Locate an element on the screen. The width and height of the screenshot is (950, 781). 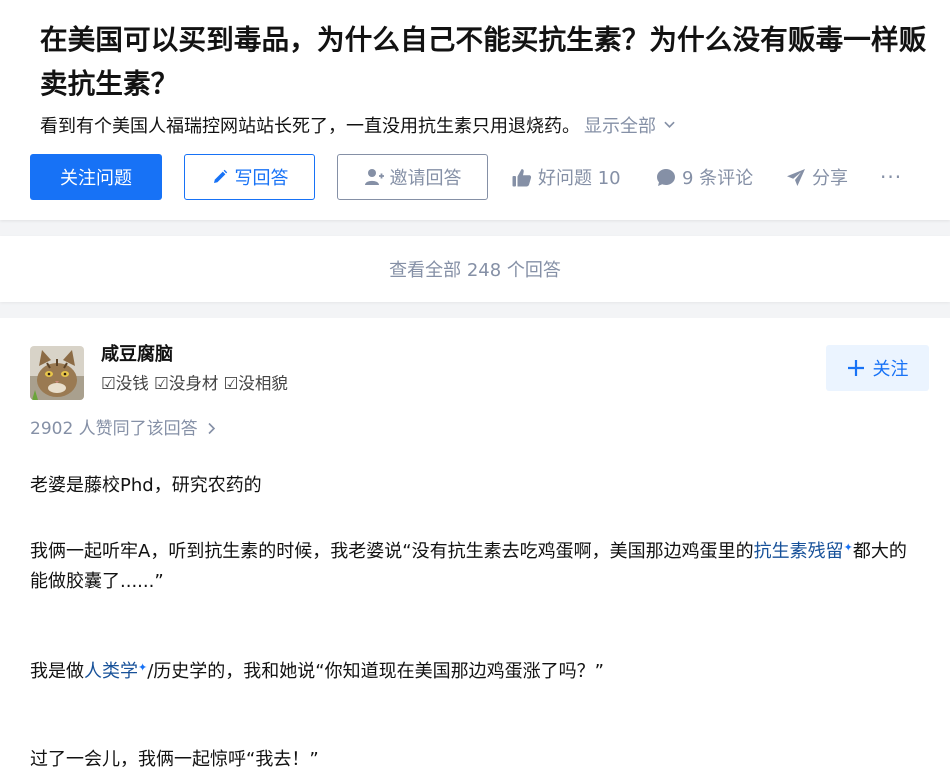
follow-author-button: 关注 is located at coordinates (877, 368).